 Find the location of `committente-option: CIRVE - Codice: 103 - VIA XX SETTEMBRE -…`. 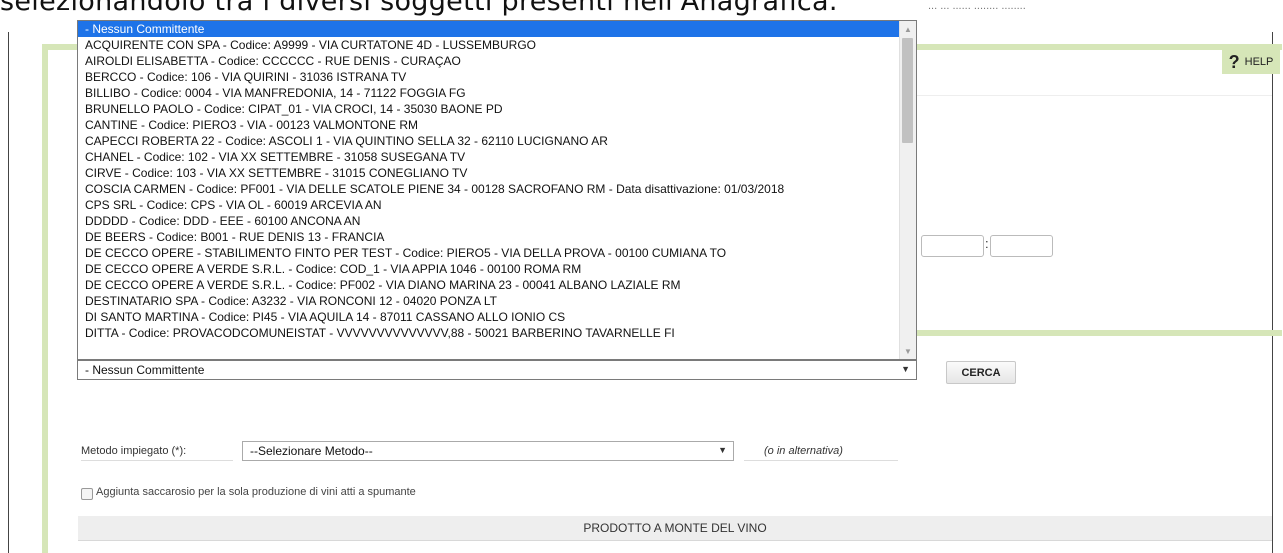

committente-option: CIRVE - Codice: 103 - VIA XX SETTEMBRE -… is located at coordinates (488, 173).